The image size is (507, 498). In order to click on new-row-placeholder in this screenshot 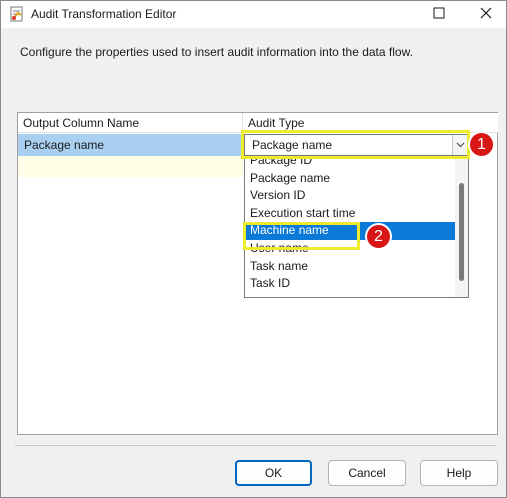, I will do `click(130, 166)`.